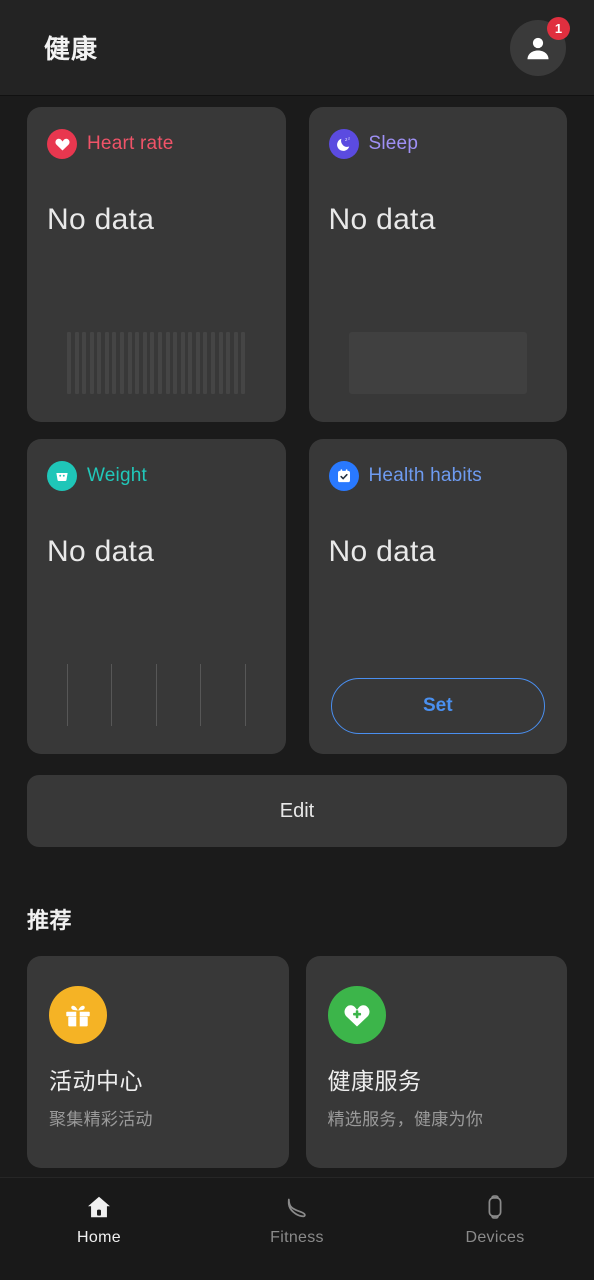 The width and height of the screenshot is (594, 1280). Describe the element at coordinates (297, 811) in the screenshot. I see `edit-button: Edit` at that location.